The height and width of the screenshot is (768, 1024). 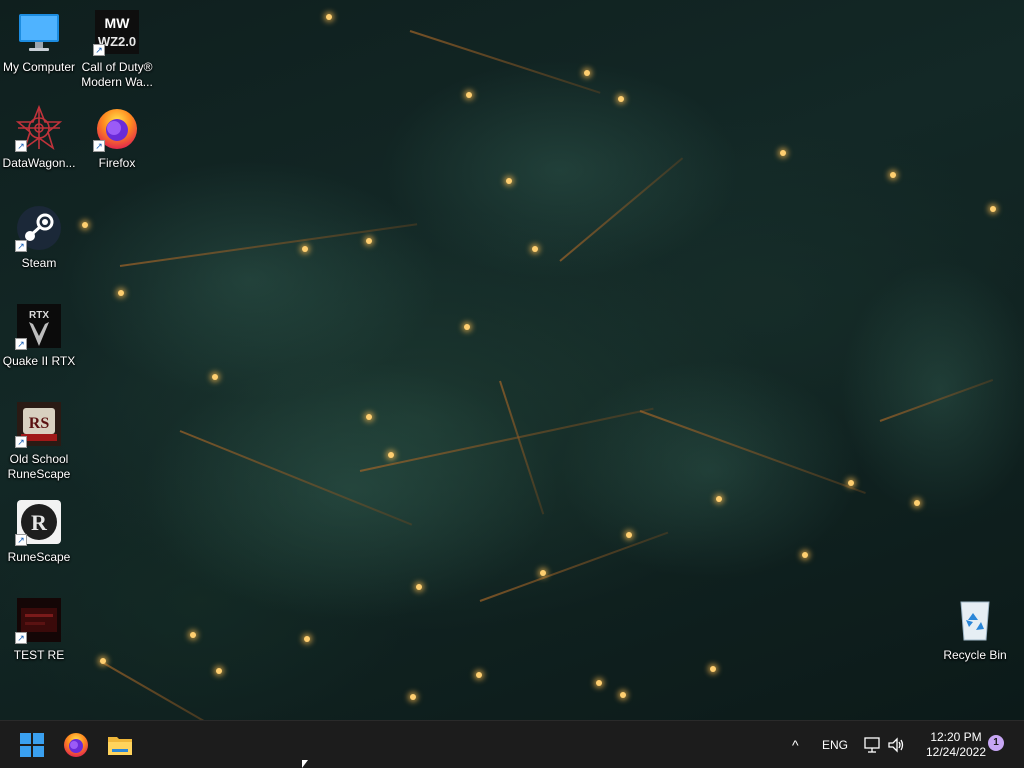 What do you see at coordinates (872, 745) in the screenshot?
I see `network-icon` at bounding box center [872, 745].